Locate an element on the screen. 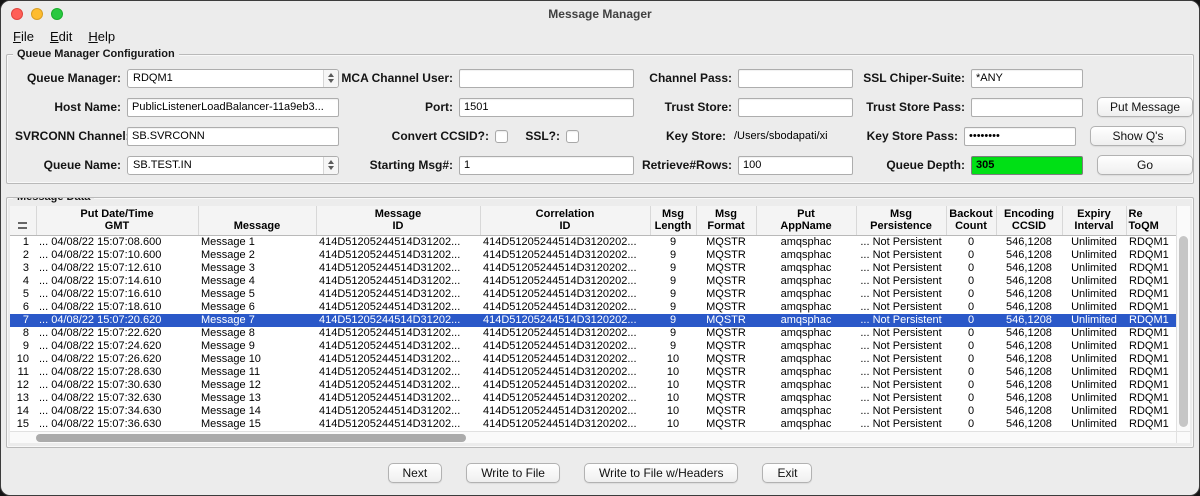 This screenshot has width=1200, height=496. horizontal-scrollbar is located at coordinates (593, 437).